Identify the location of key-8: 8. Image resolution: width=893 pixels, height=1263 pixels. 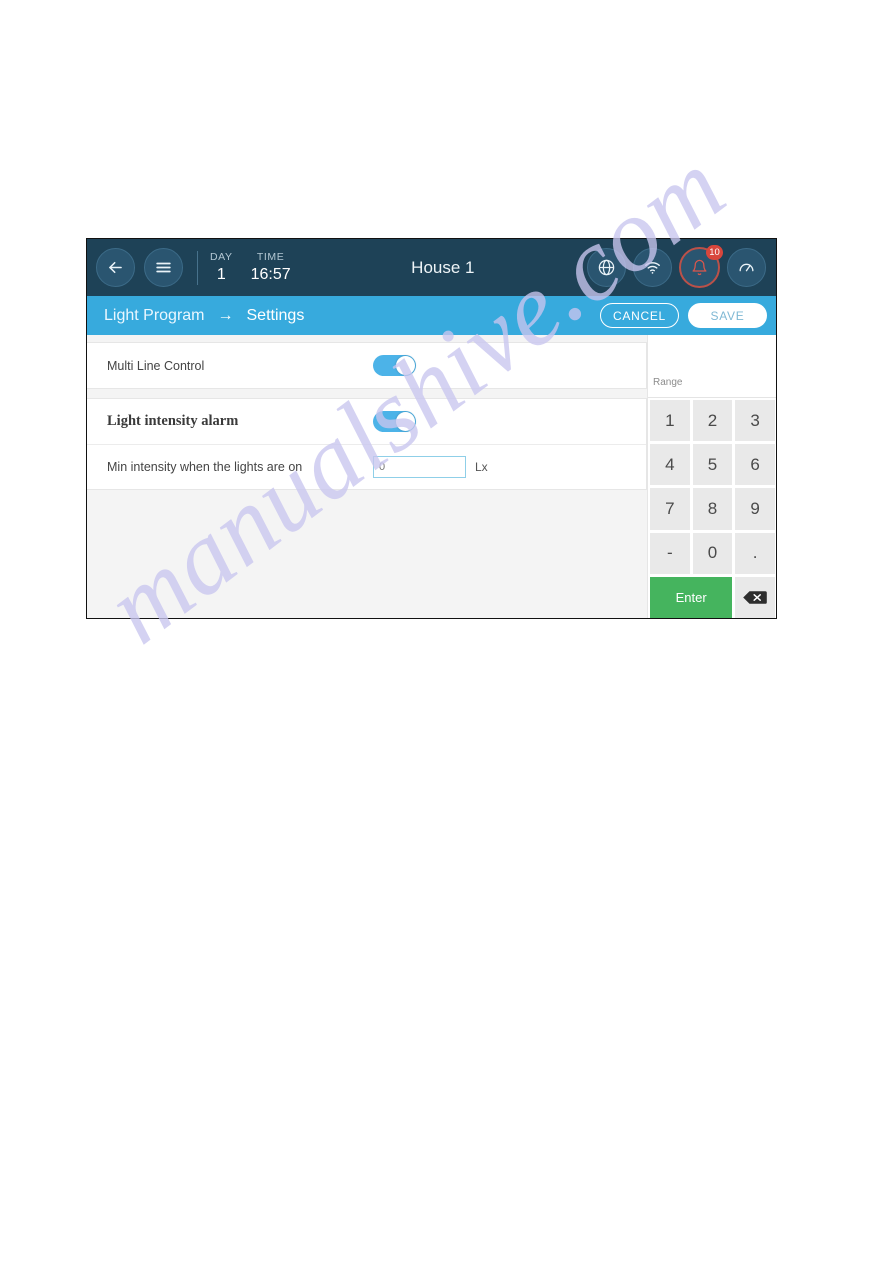
(712, 509).